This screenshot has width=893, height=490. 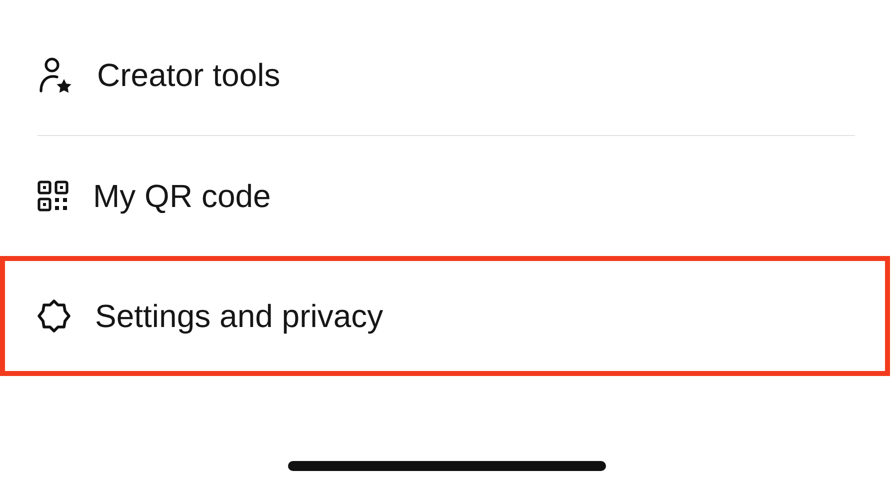 What do you see at coordinates (182, 196) in the screenshot?
I see `menu-item-label: My QR code` at bounding box center [182, 196].